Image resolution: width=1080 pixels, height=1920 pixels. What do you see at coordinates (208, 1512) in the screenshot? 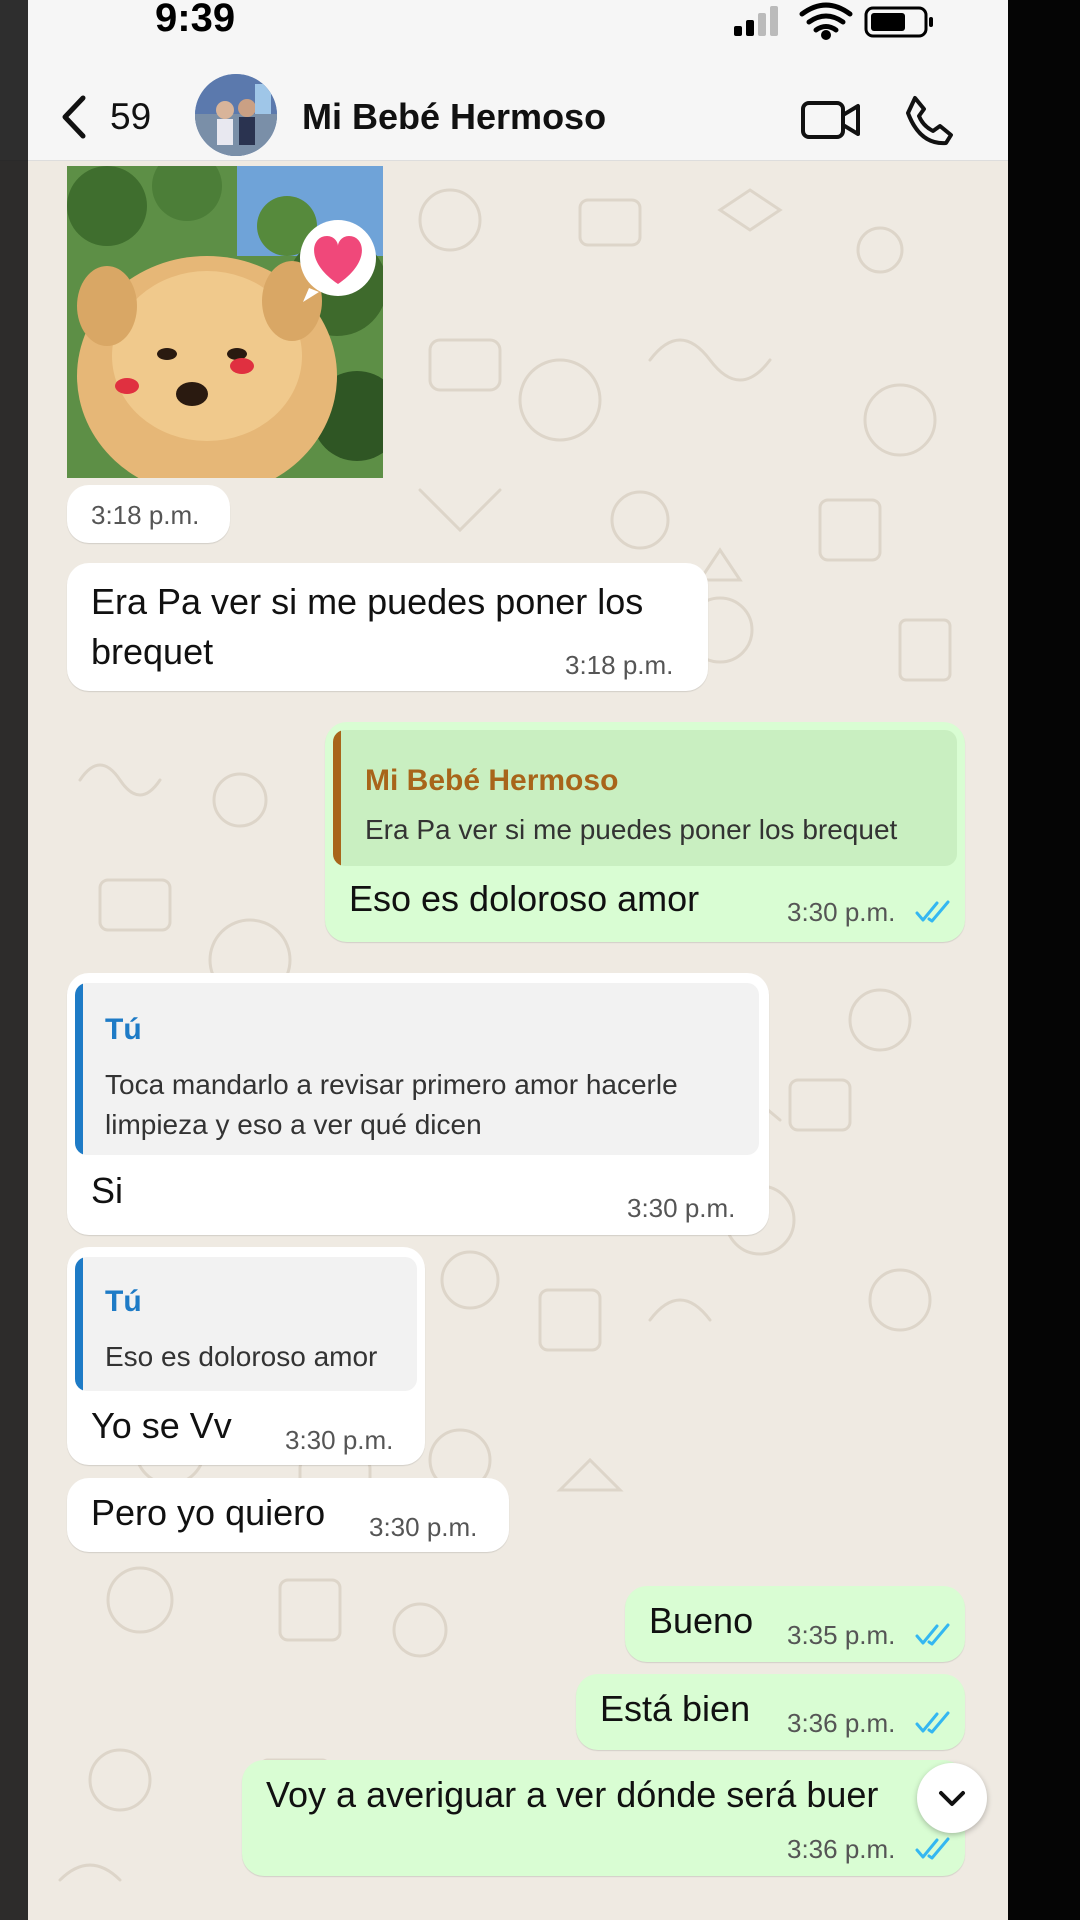
I see `message-text: Pero yo quiero` at bounding box center [208, 1512].